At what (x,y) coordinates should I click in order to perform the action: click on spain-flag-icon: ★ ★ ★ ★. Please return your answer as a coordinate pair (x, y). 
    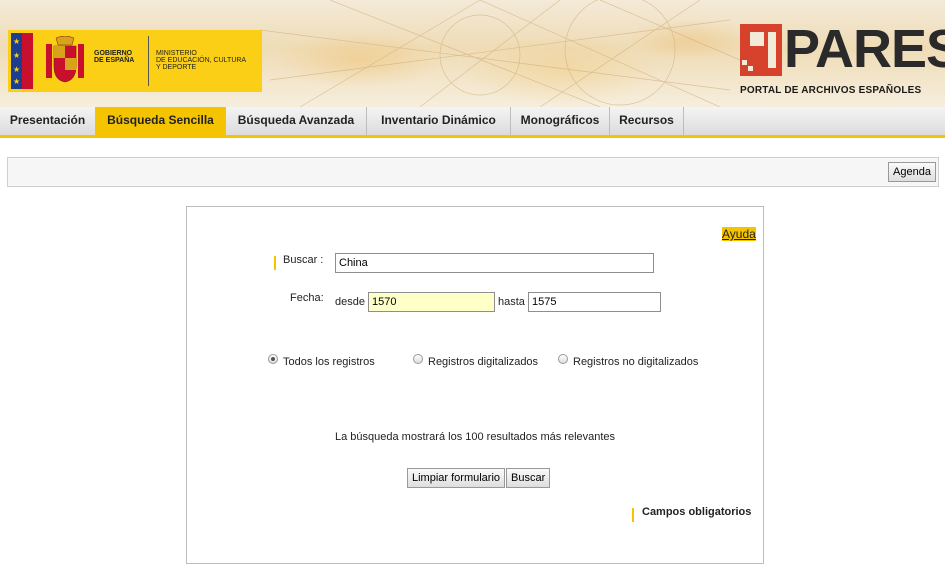
    Looking at the image, I should click on (22, 61).